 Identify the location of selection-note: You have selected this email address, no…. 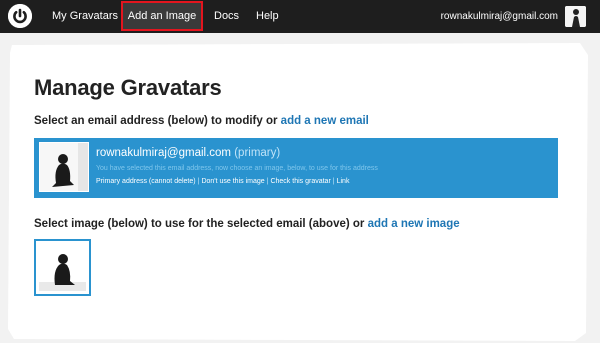
(237, 168).